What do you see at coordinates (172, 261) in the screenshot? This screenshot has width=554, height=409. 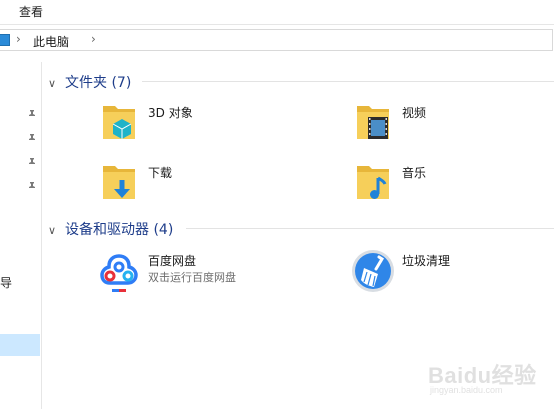 I see `drive-name: 百度网盘` at bounding box center [172, 261].